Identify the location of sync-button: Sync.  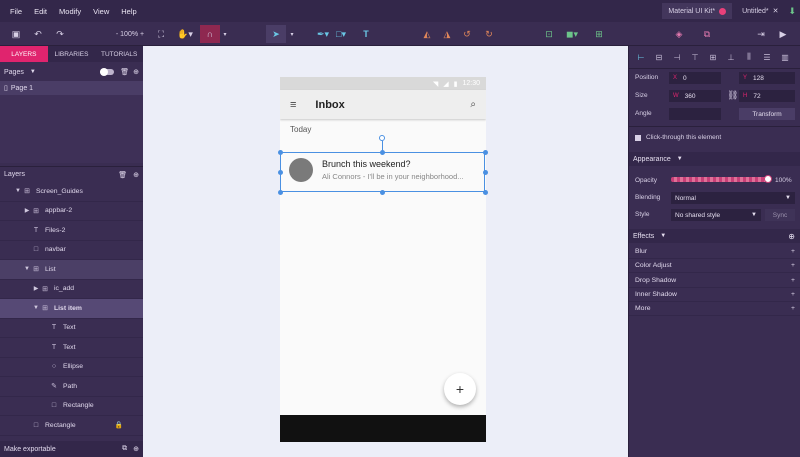
(780, 215).